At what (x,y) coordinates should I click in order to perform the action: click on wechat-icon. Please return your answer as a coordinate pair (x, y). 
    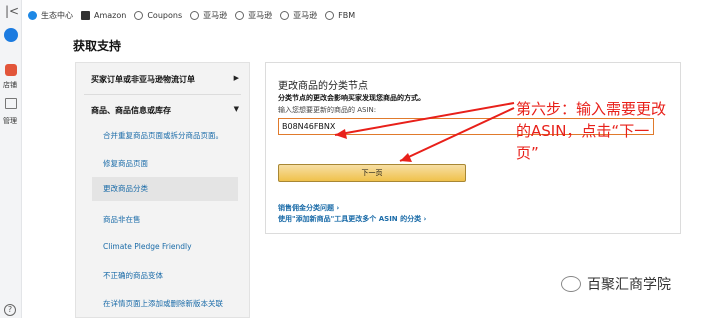
    Looking at the image, I should click on (571, 284).